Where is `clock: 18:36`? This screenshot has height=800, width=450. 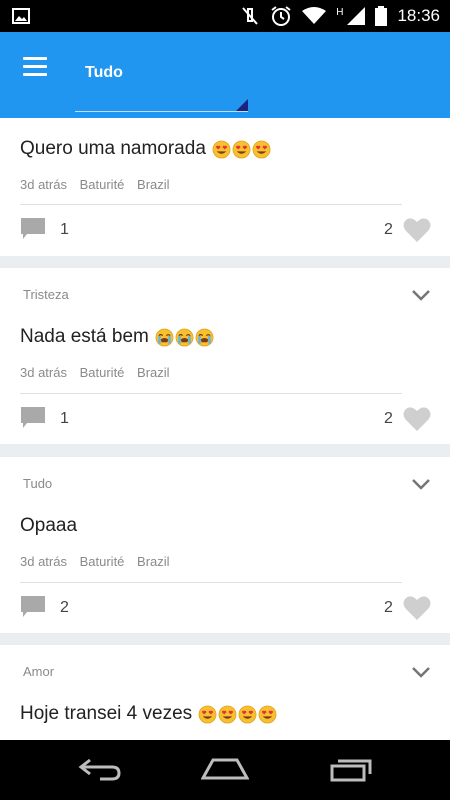
clock: 18:36 is located at coordinates (418, 15).